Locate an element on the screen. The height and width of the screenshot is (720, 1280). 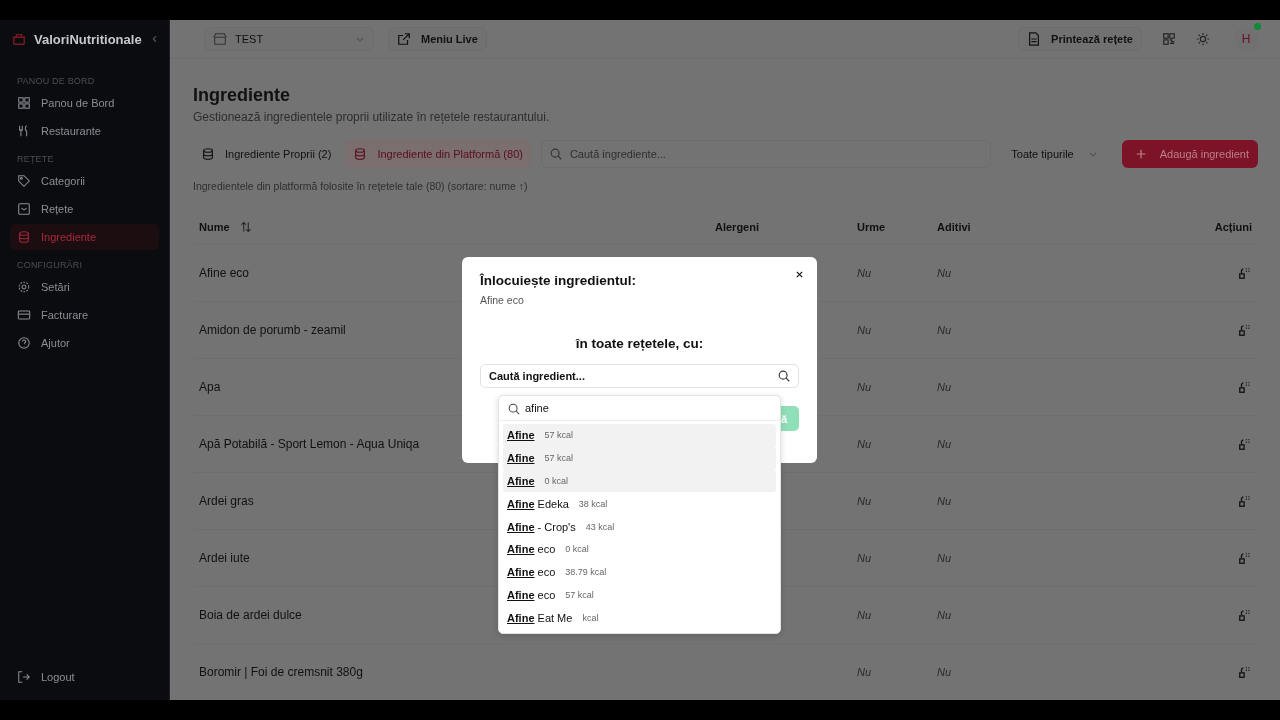
column-header: Aditivi is located at coordinates (954, 227).